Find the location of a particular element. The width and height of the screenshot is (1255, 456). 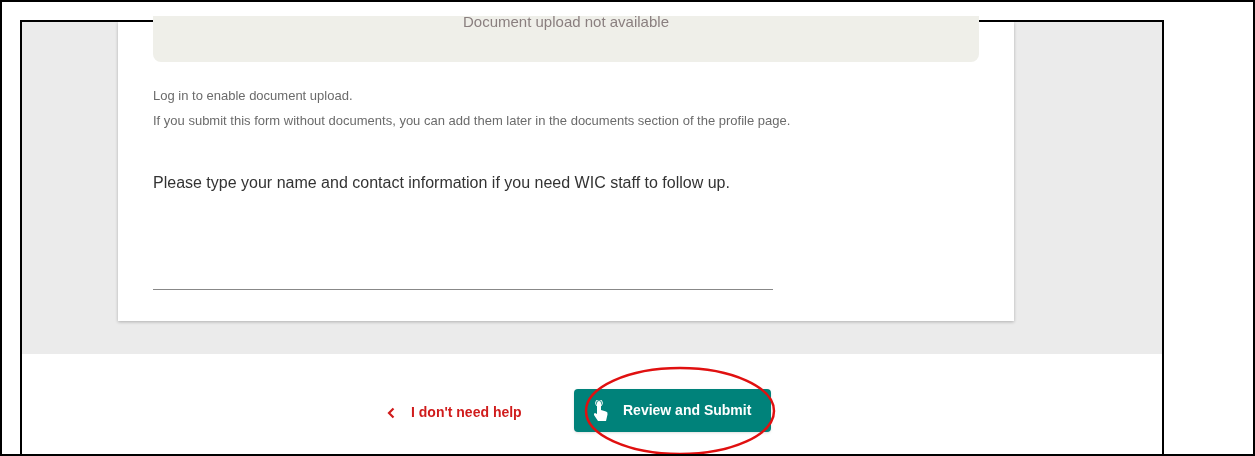

pointing-hand-icon is located at coordinates (601, 410).